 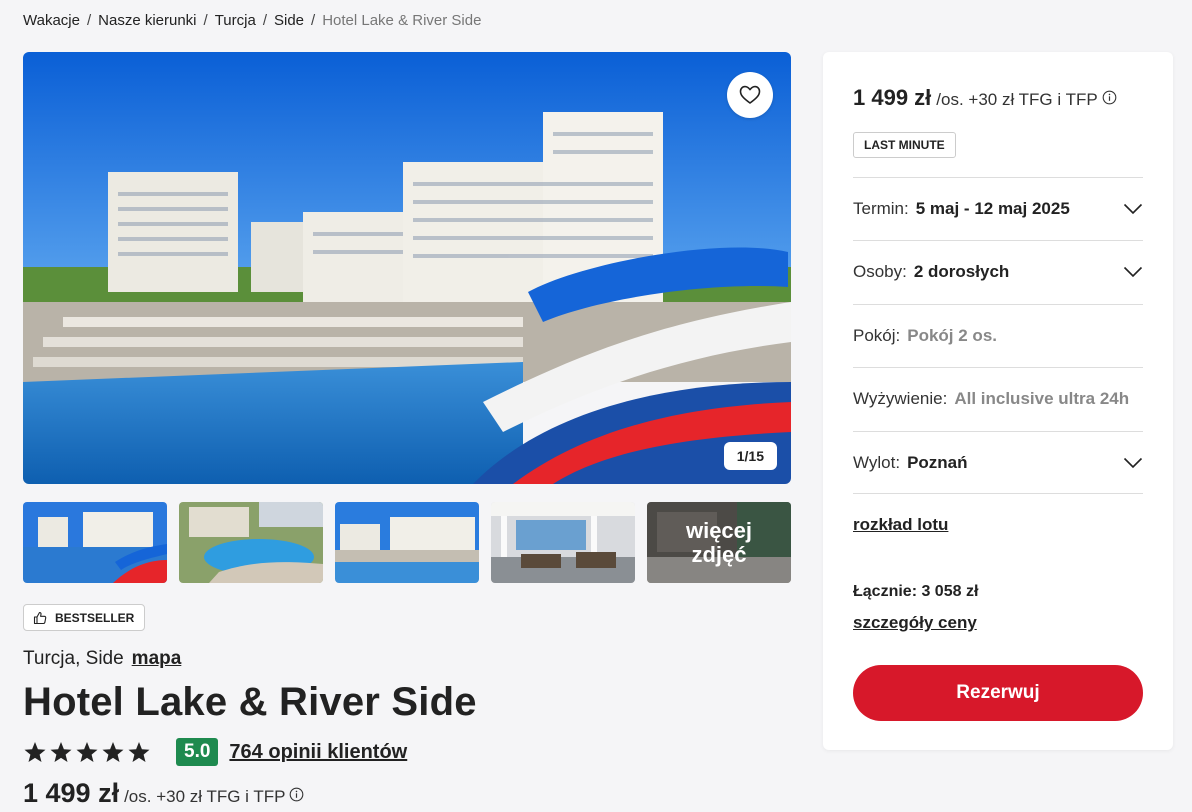 I want to click on score-badge: 5.0, so click(x=197, y=752).